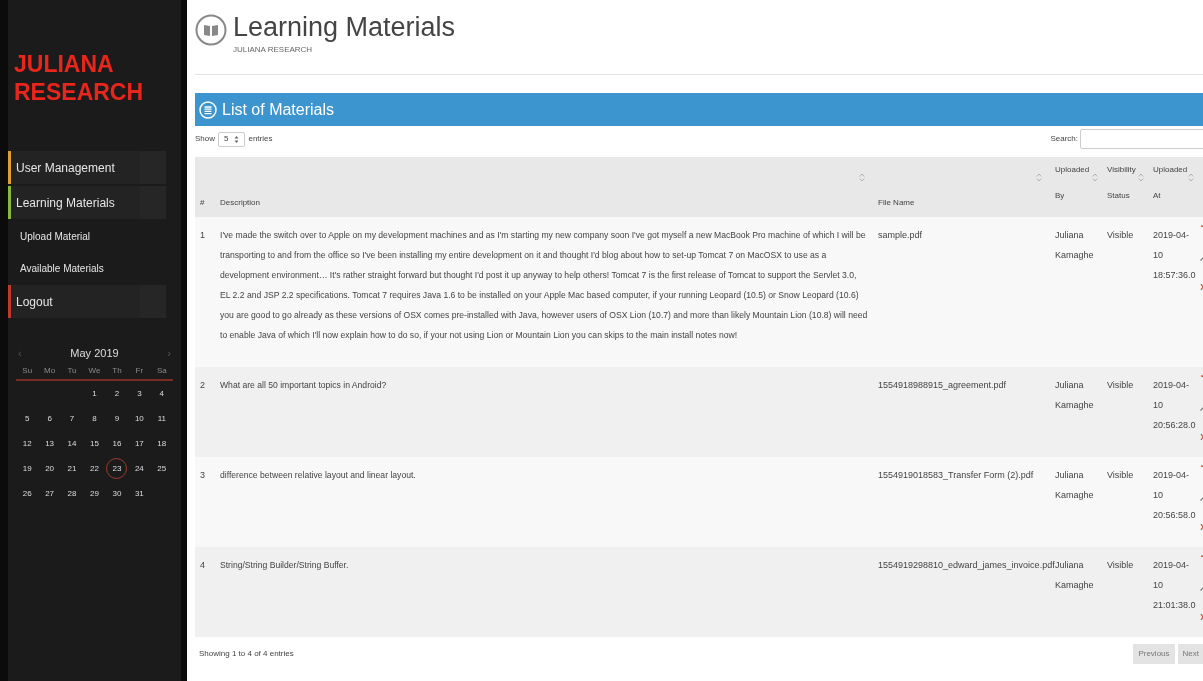 The width and height of the screenshot is (1203, 681). Describe the element at coordinates (1064, 139) in the screenshot. I see `search-label: Search:` at that location.